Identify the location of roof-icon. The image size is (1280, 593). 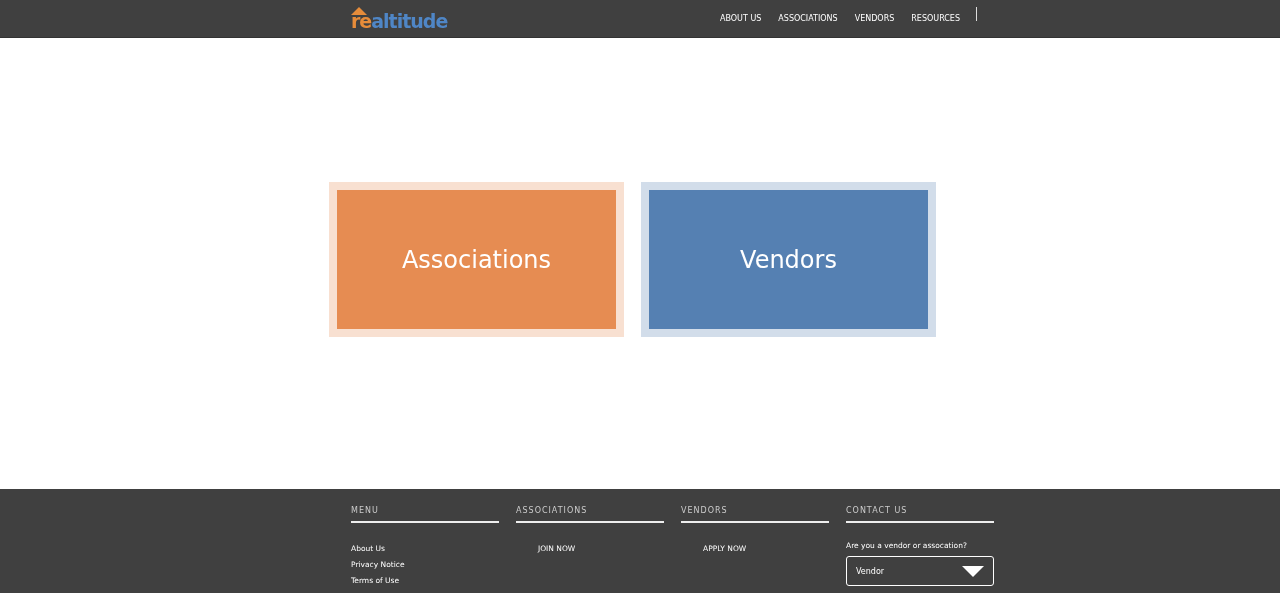
(359, 10).